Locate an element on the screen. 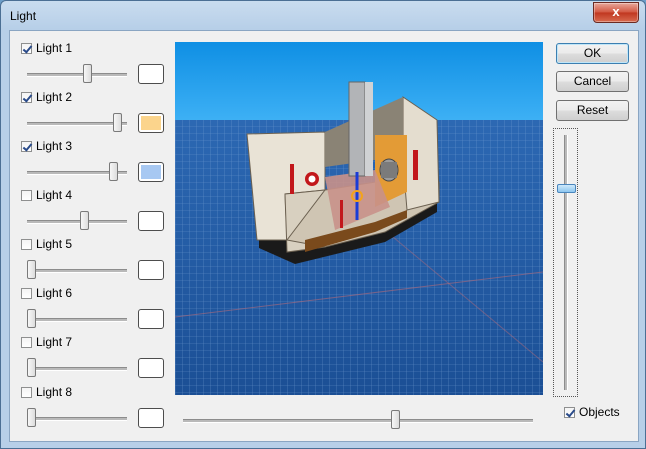 The height and width of the screenshot is (449, 646). vertical-slider-track is located at coordinates (566, 262).